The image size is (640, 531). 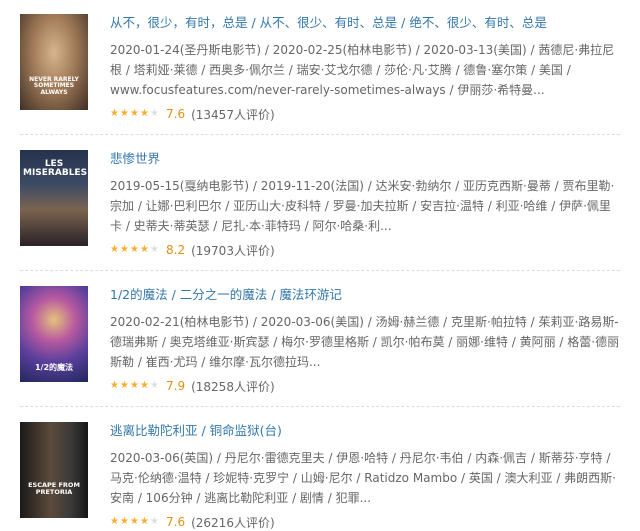 I want to click on rating-row: ★ ★ ★ ★ ★ 7.6 (26216人评价), so click(x=365, y=522).